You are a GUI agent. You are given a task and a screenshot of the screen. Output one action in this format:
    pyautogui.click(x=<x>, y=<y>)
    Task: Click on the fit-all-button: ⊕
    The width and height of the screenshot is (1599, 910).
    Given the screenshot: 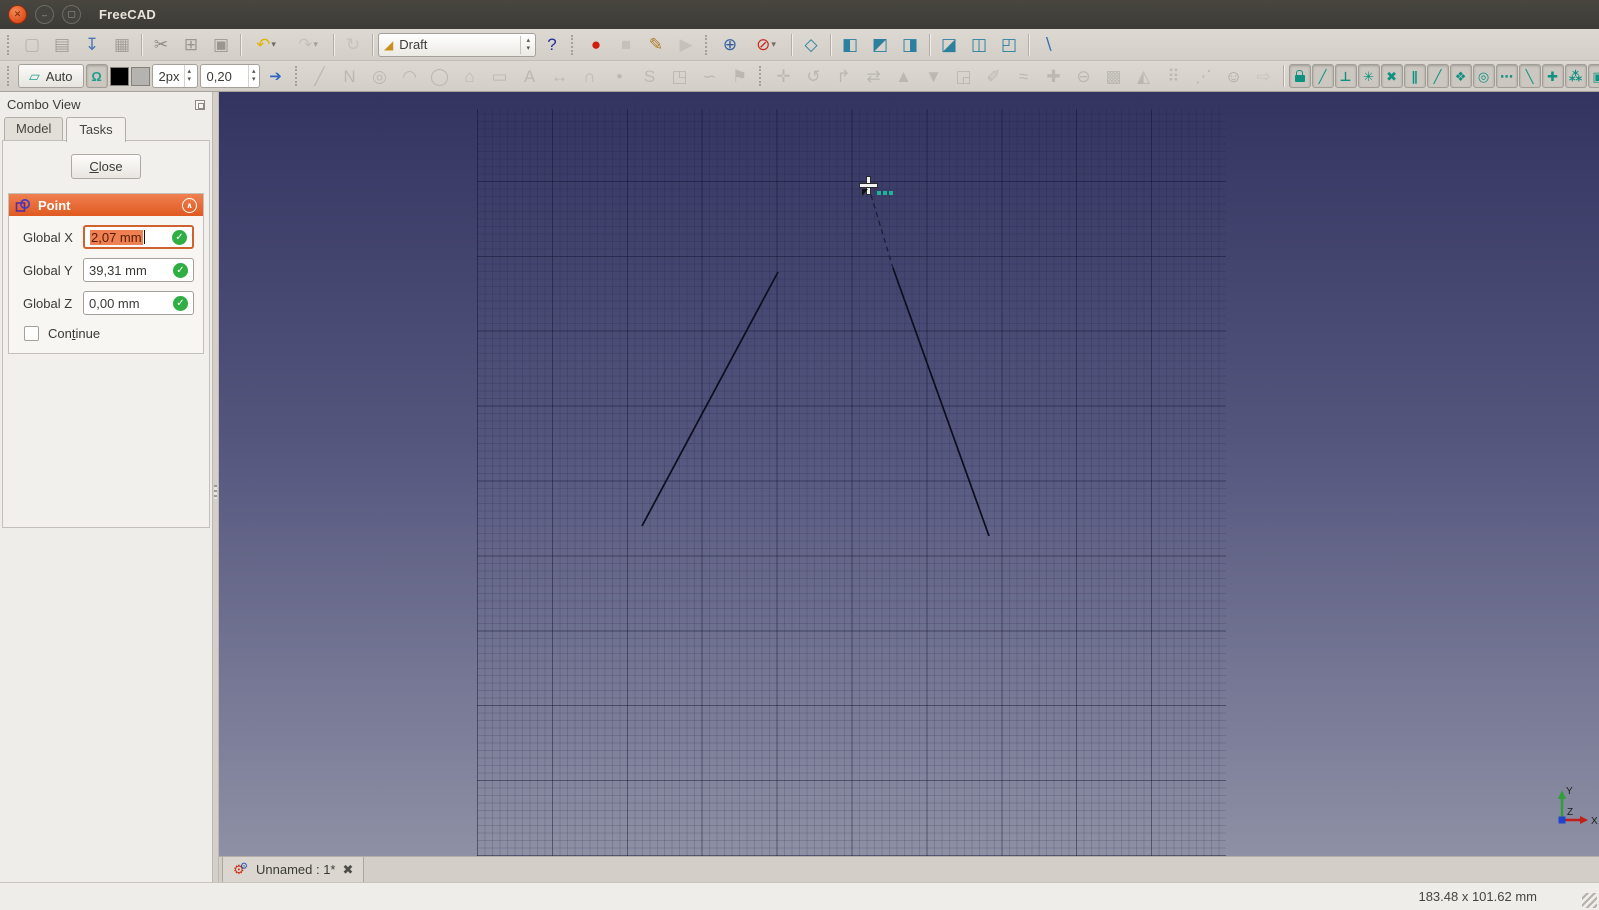 What is the action you would take?
    pyautogui.click(x=730, y=44)
    